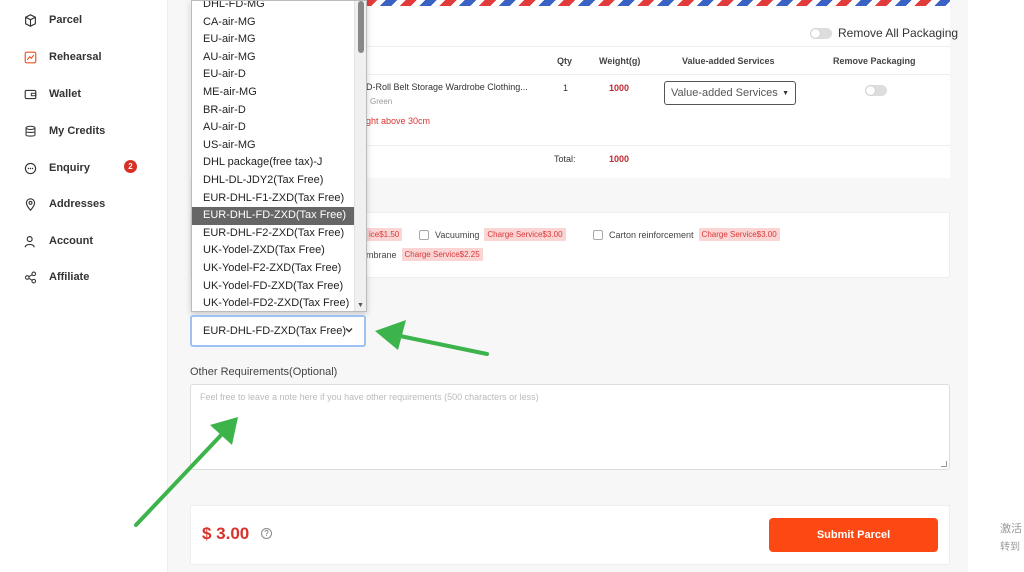 The height and width of the screenshot is (572, 1024). What do you see at coordinates (274, 287) in the screenshot?
I see `shipping-option: UK-Yodel-FD-ZXD(Tax Free)` at bounding box center [274, 287].